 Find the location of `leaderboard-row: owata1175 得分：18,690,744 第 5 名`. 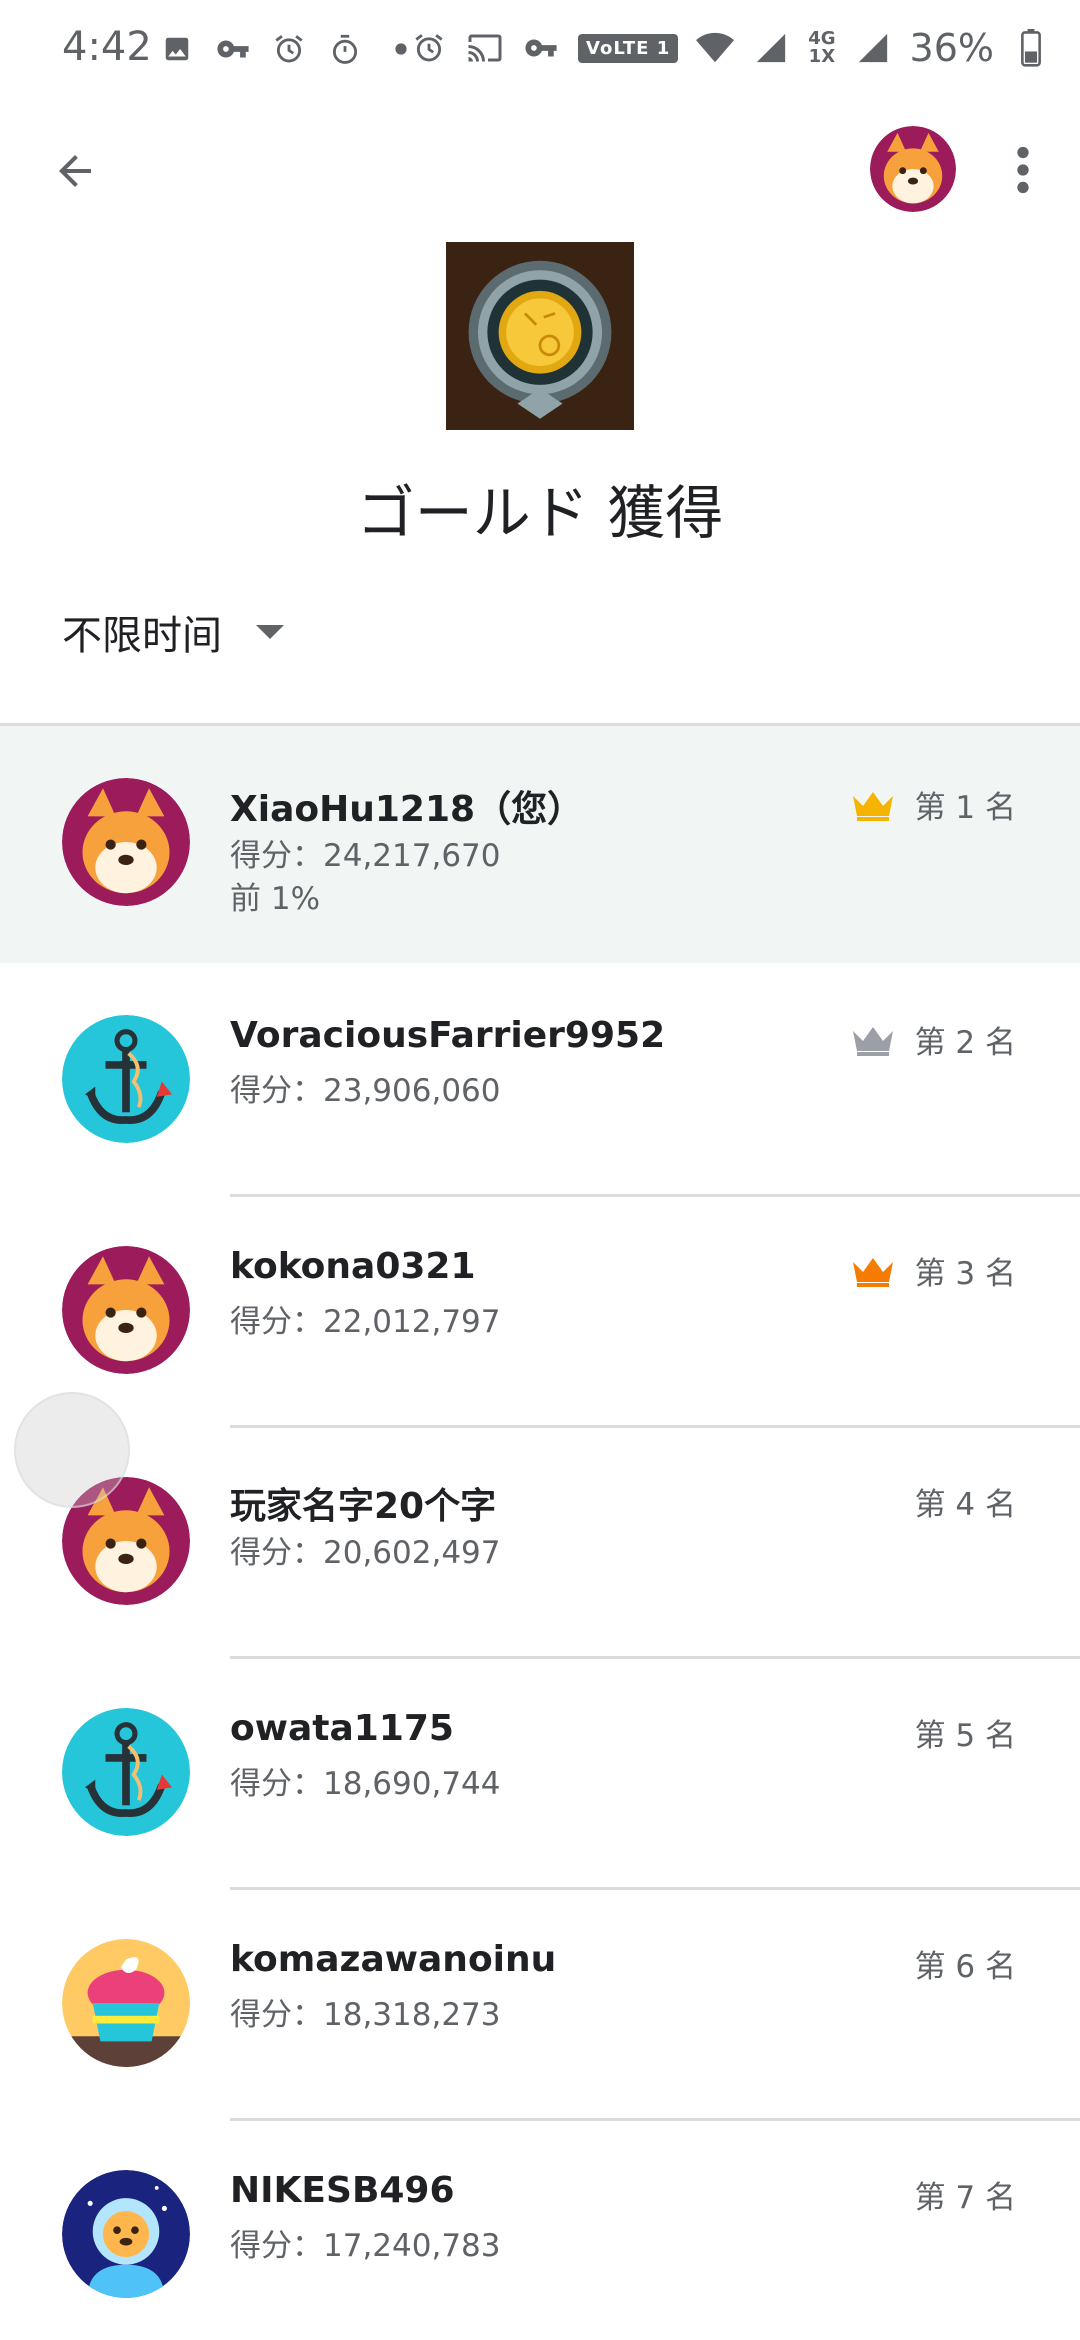

leaderboard-row: owata1175 得分：18,690,744 第 5 名 is located at coordinates (540, 1773).